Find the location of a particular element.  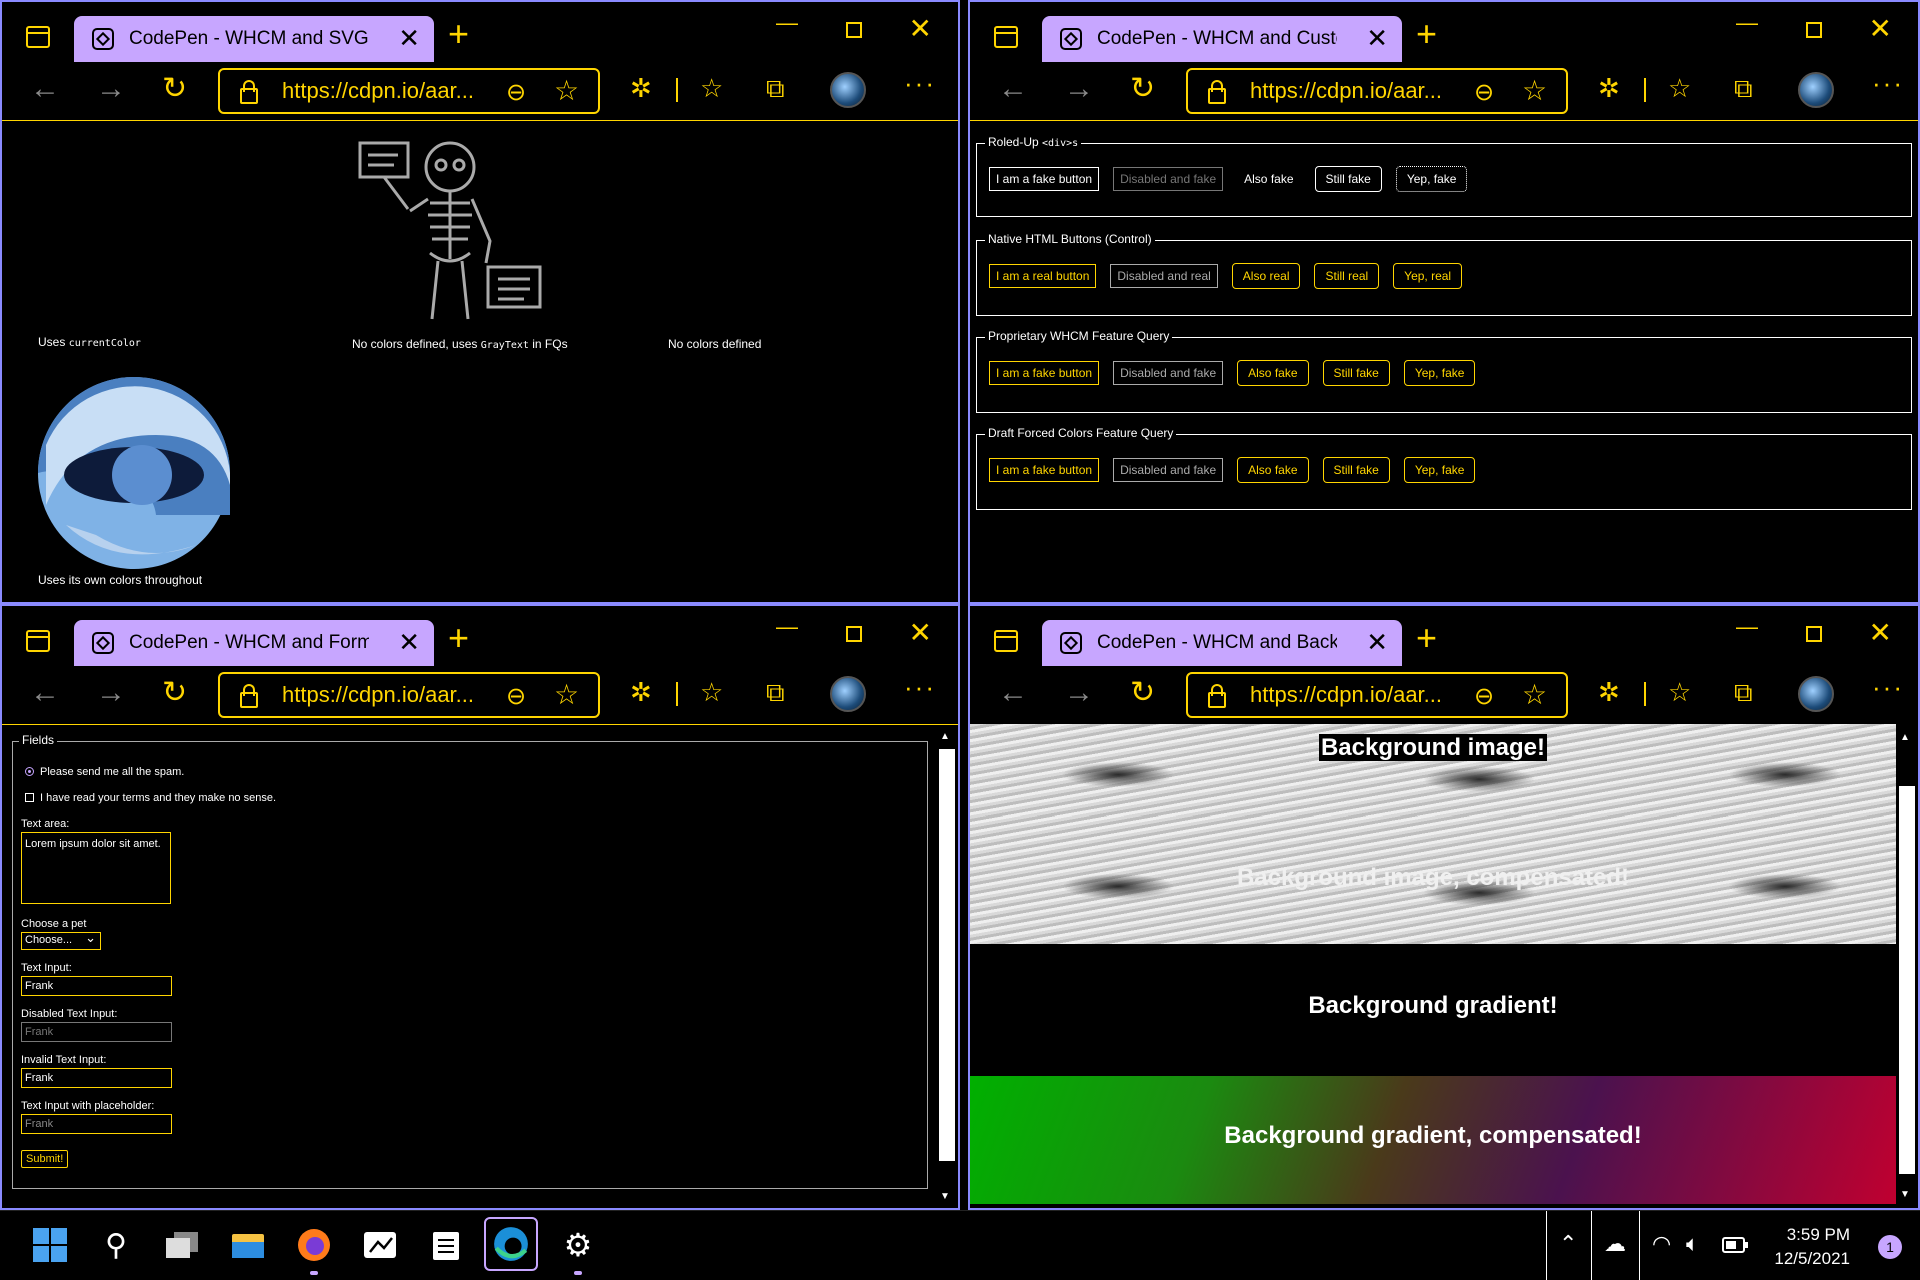

scroll-down-icon: ▼ is located at coordinates (1905, 1194).